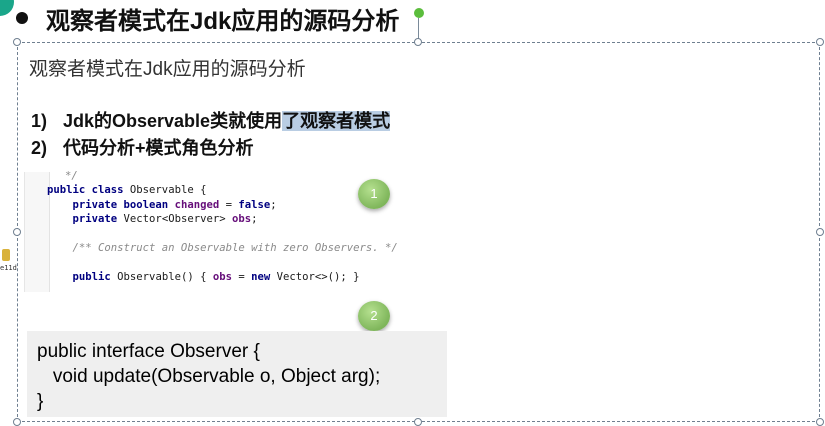 This screenshot has height=426, width=825. I want to click on slide-title: 观察者模式在Jdk应用的源码分析, so click(206, 18).